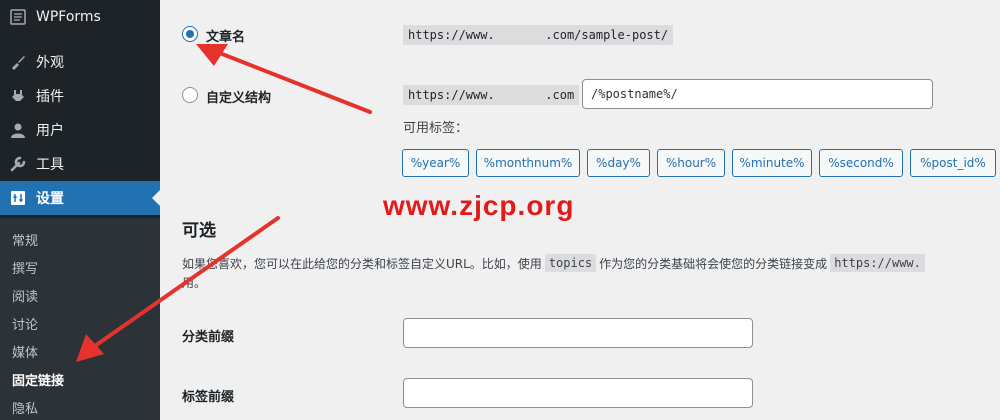  What do you see at coordinates (50, 63) in the screenshot?
I see `menu-label: 外观` at bounding box center [50, 63].